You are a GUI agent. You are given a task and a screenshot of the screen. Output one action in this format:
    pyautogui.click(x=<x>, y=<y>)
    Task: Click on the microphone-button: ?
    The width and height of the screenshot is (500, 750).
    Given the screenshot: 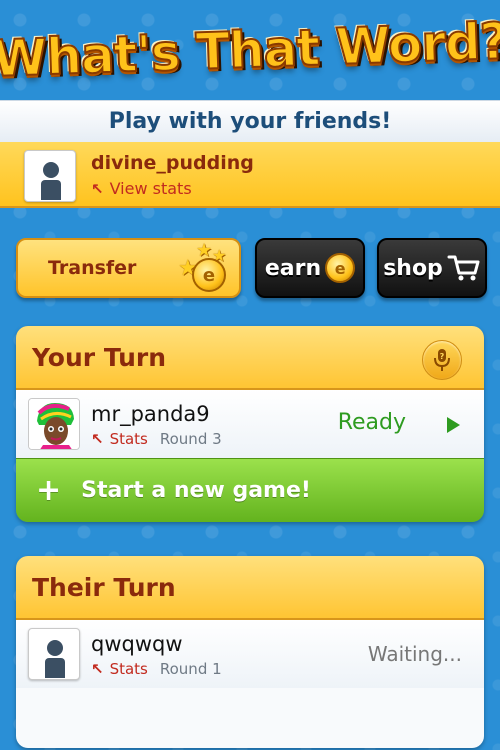 What is the action you would take?
    pyautogui.click(x=442, y=360)
    